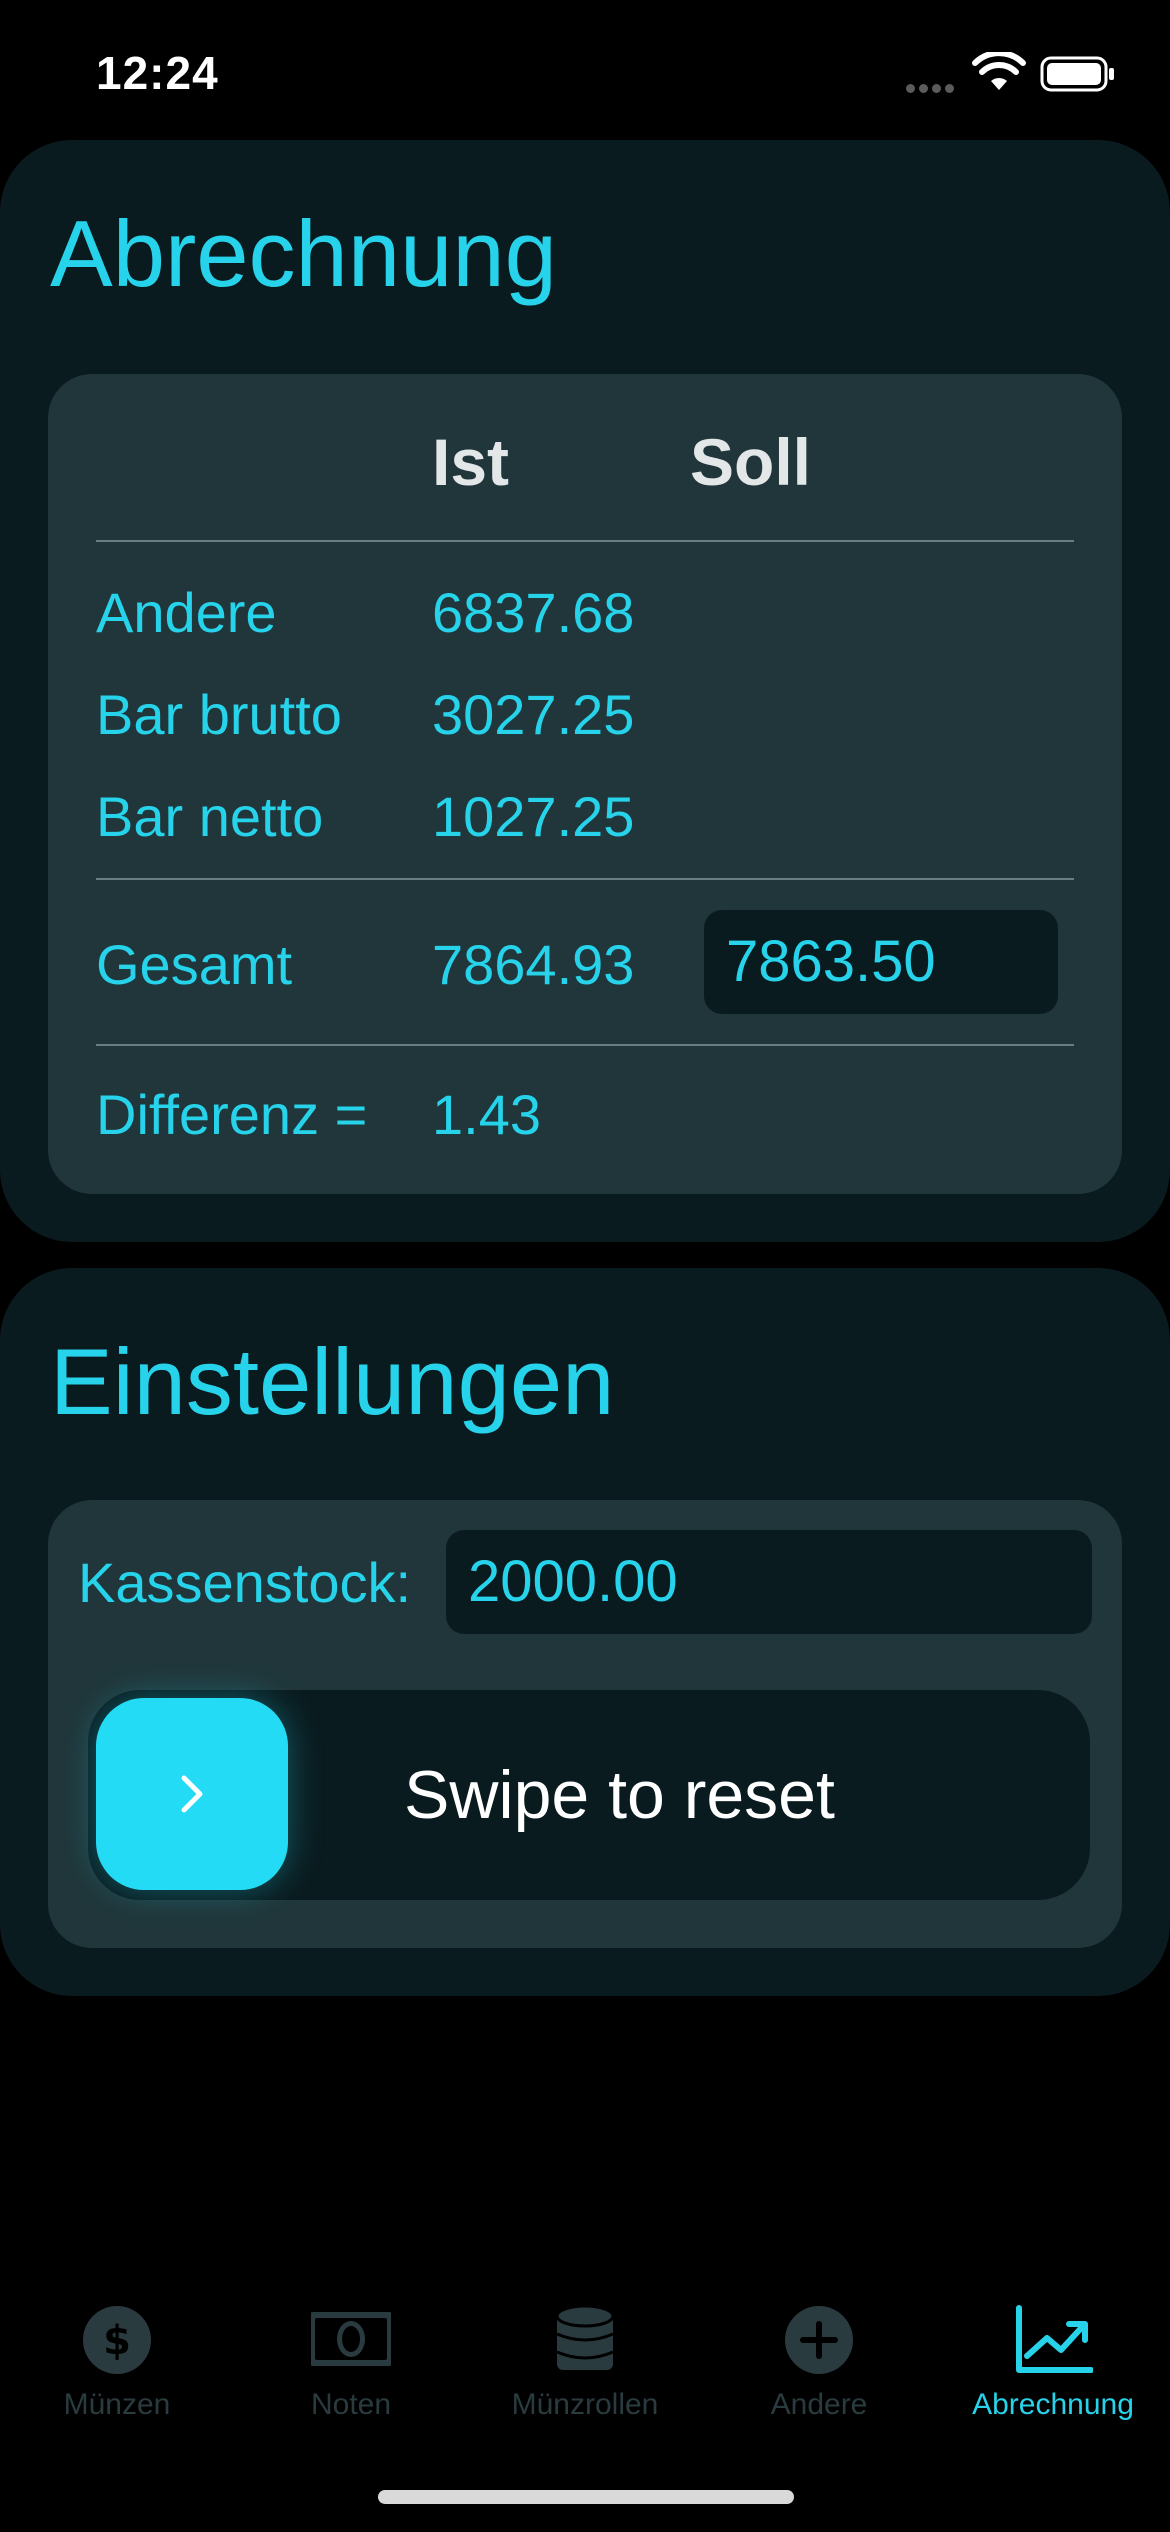 The width and height of the screenshot is (1170, 2532). Describe the element at coordinates (769, 1582) in the screenshot. I see `kassenstock-input: 2000.00` at that location.